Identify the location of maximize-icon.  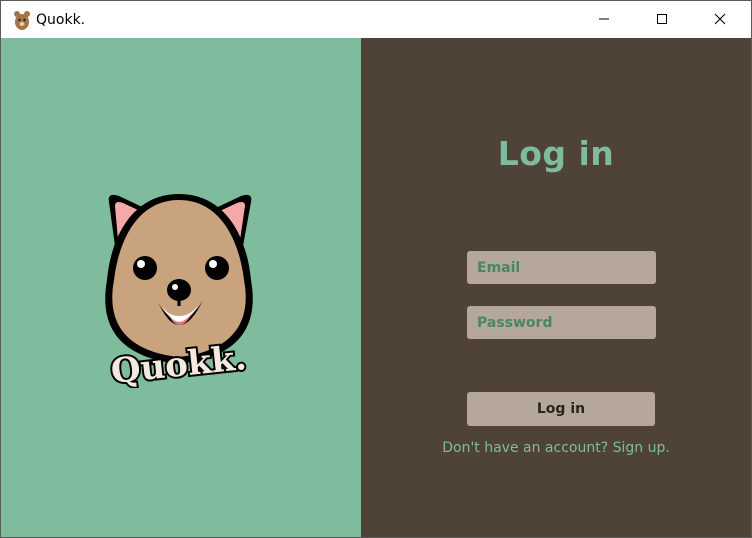
(662, 19).